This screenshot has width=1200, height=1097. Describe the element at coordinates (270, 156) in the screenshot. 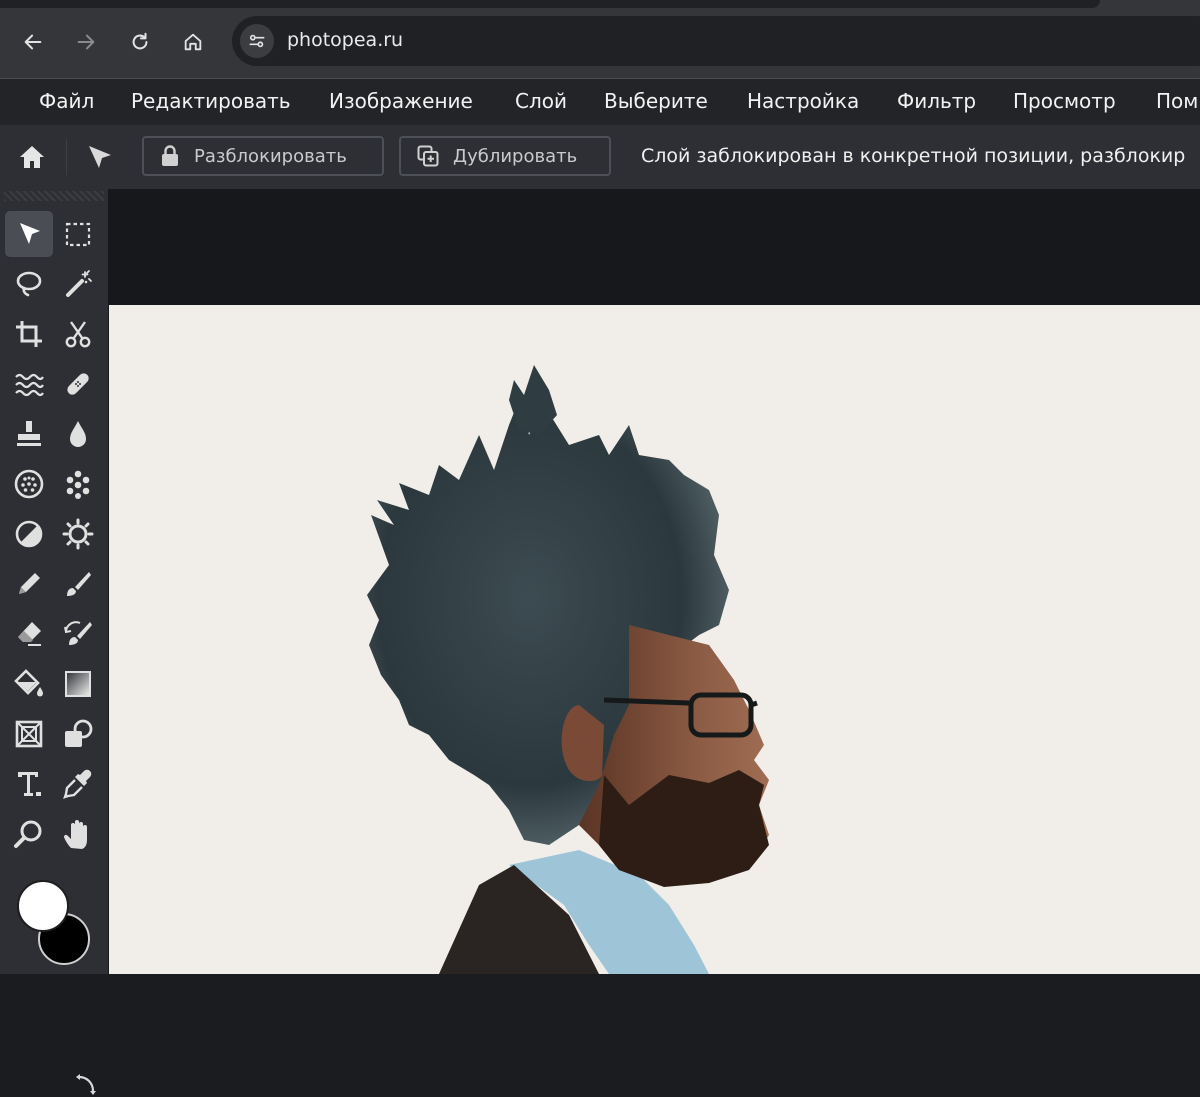

I see `unlock-label: Разблокировать` at that location.